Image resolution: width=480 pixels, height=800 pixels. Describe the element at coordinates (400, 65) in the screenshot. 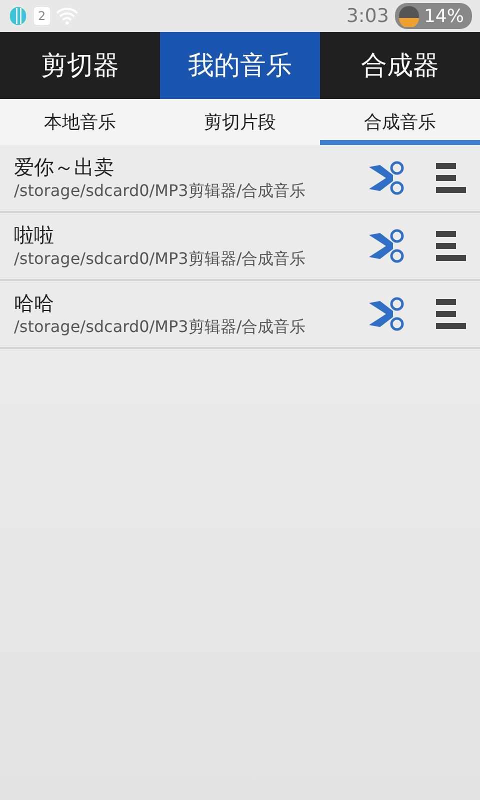

I see `tab: 合成器` at that location.